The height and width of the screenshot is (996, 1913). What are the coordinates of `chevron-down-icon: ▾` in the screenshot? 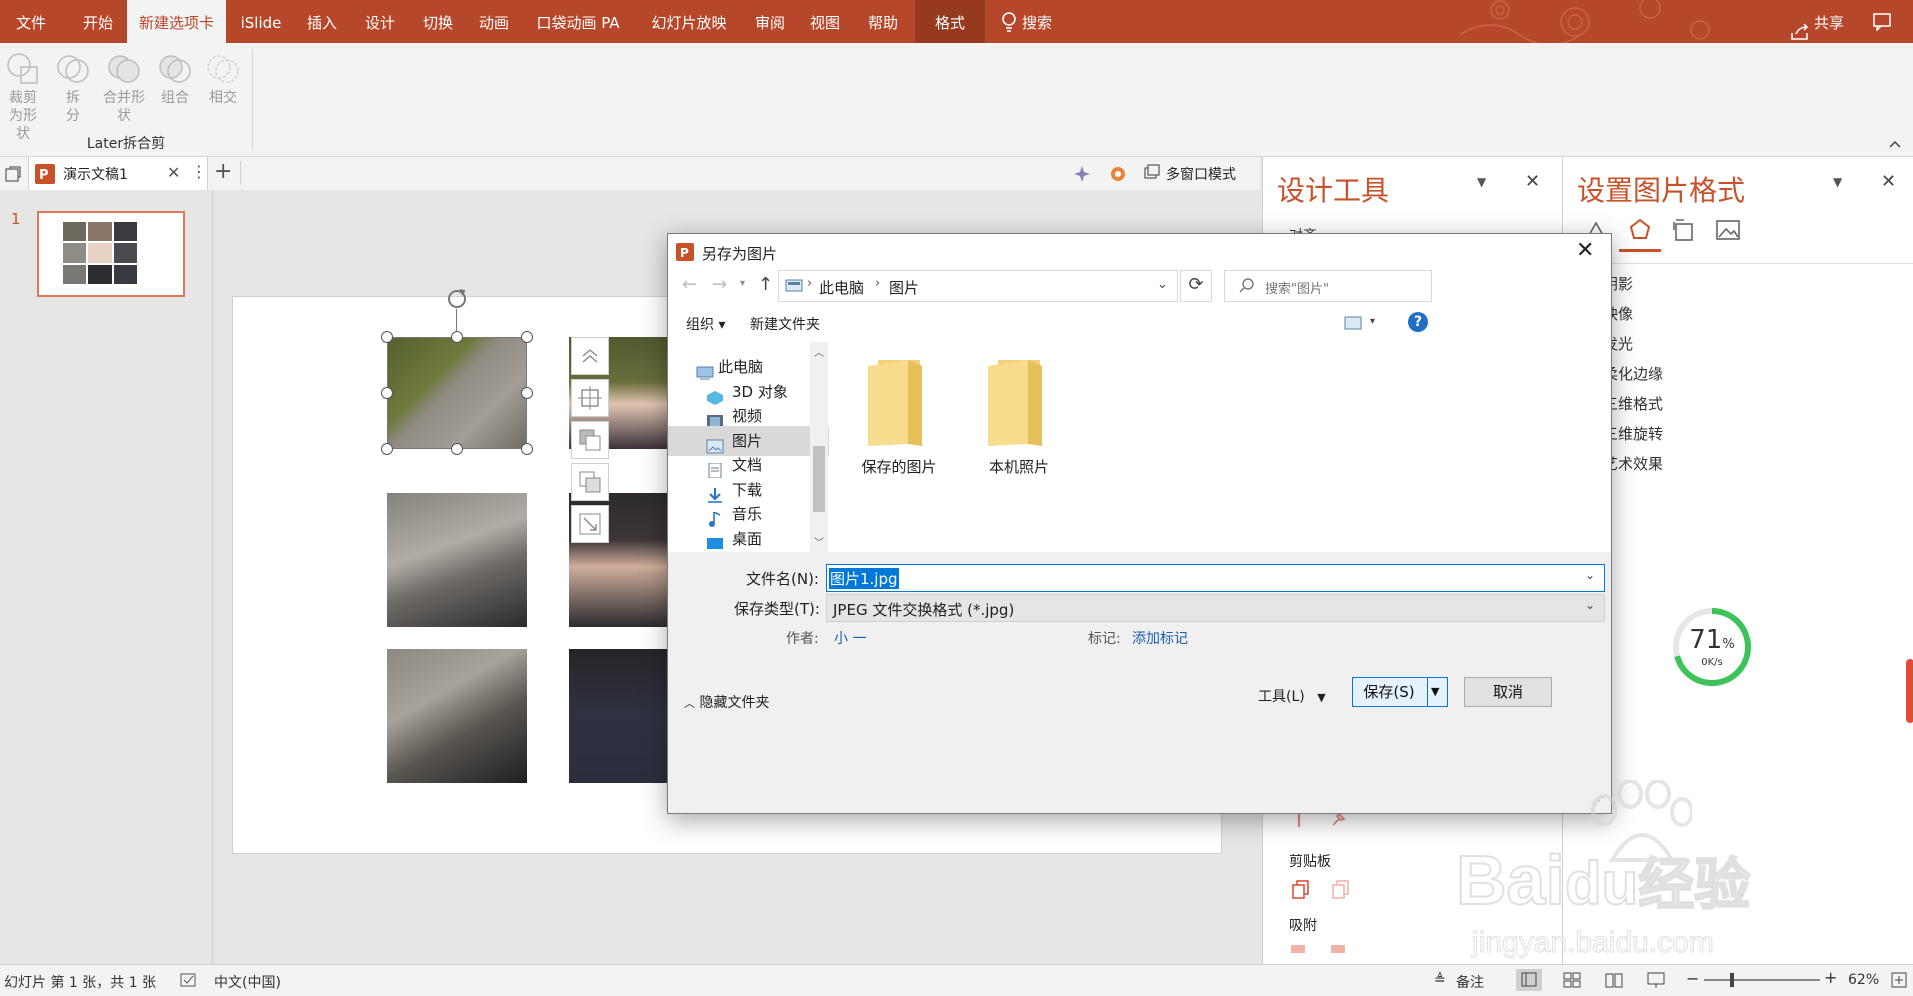 It's located at (1372, 321).